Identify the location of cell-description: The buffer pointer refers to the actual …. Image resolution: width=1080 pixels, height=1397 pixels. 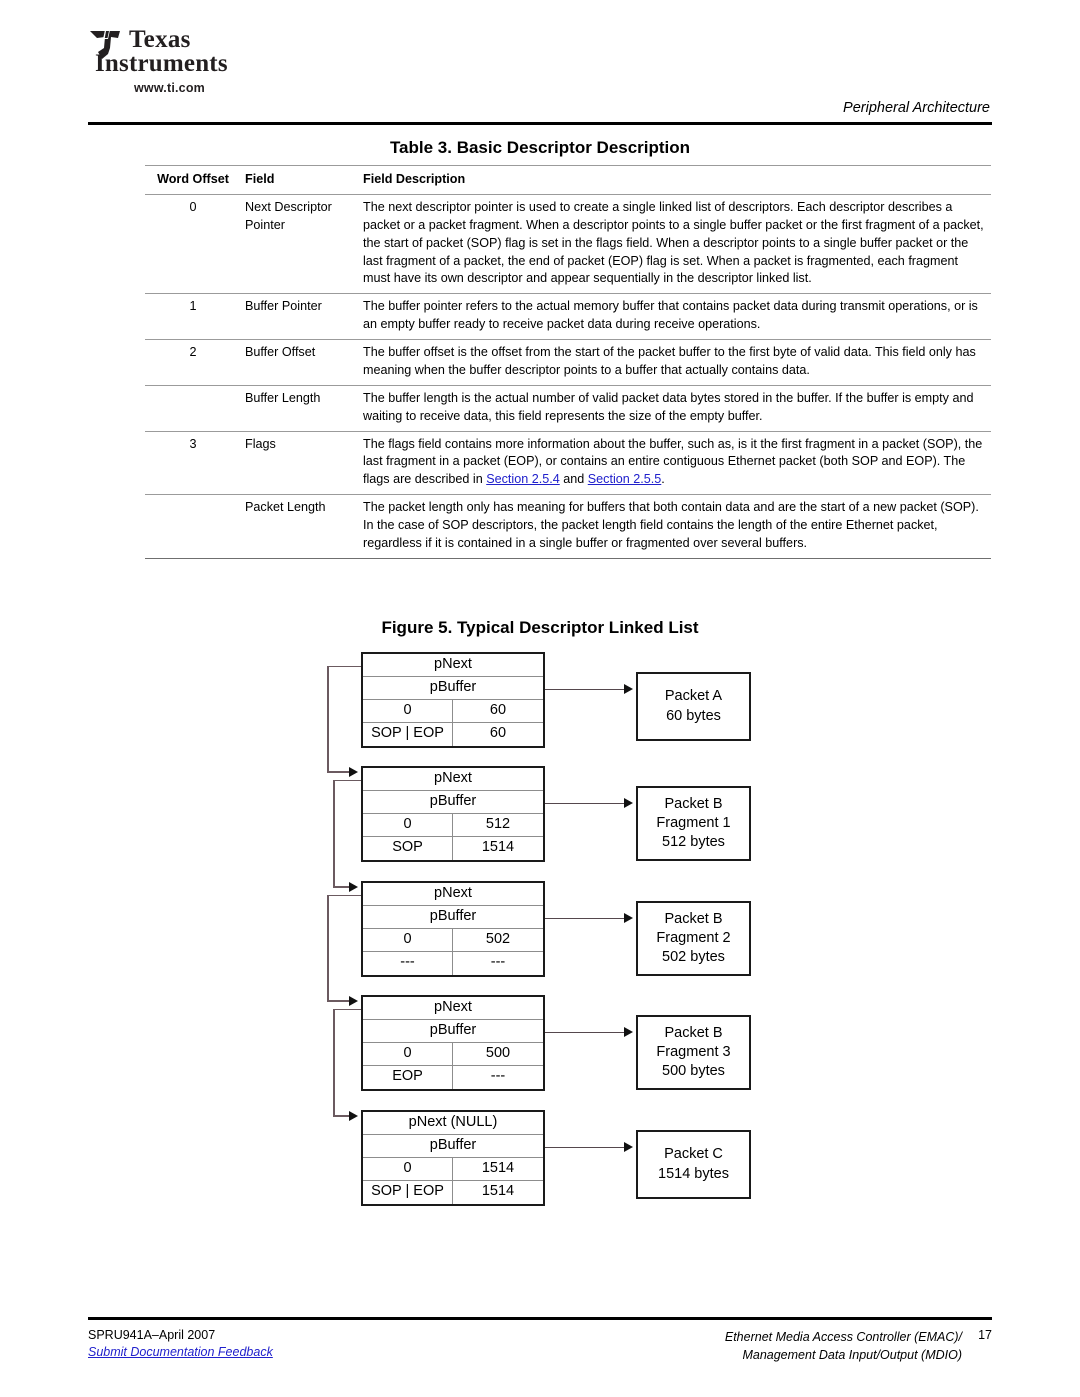
(677, 316).